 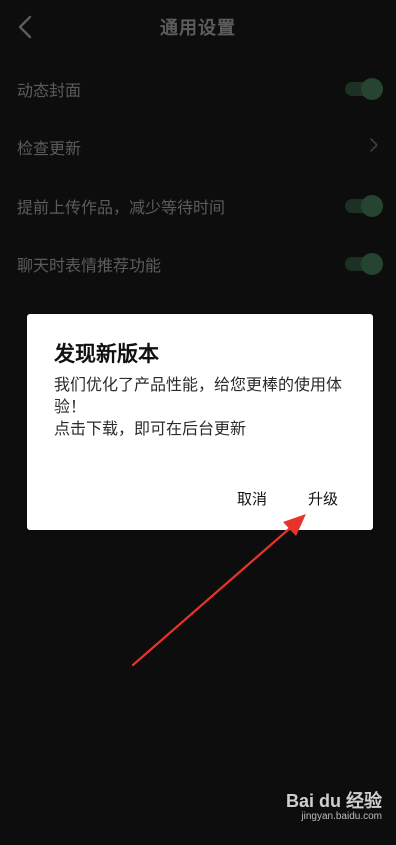 I want to click on watermark-url: jingyan.baidu.com, so click(x=341, y=816).